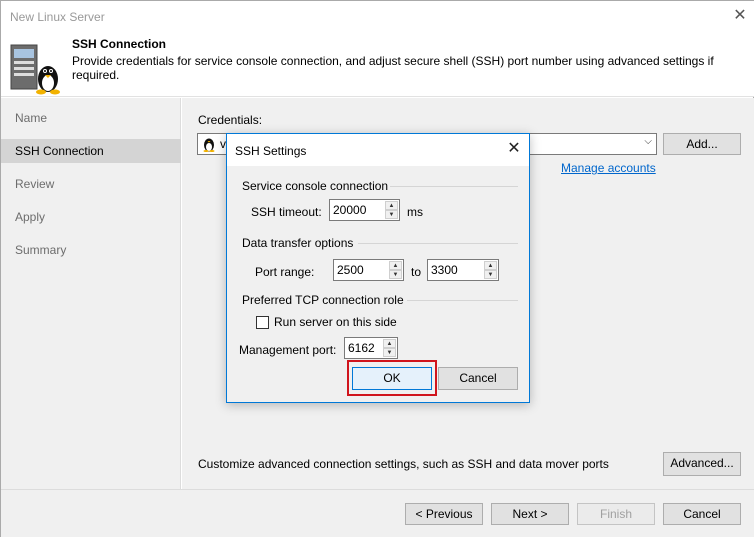 The width and height of the screenshot is (754, 537). What do you see at coordinates (335, 322) in the screenshot?
I see `run-server-label: Run server on this side` at bounding box center [335, 322].